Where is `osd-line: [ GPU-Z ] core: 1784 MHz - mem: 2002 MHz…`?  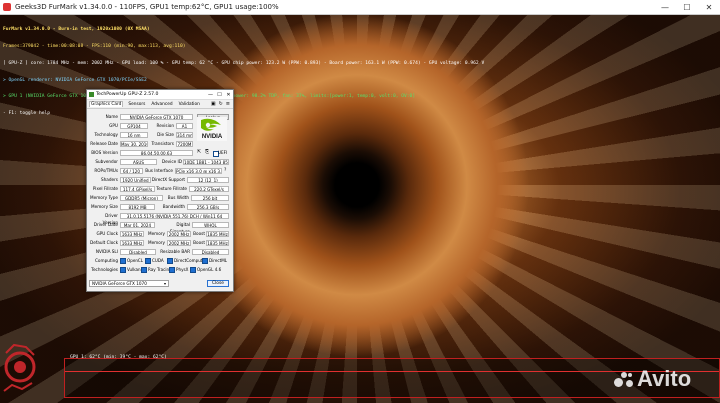
osd-line: [ GPU-Z ] core: 1784 MHz - mem: 2002 MHz… is located at coordinates (244, 63).